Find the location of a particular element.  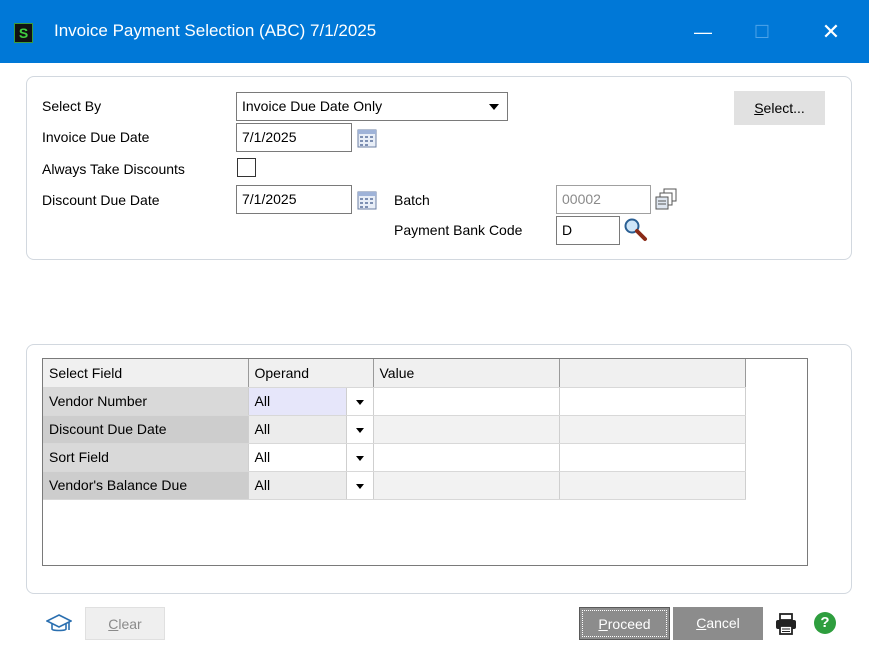

column-header: Value is located at coordinates (466, 373).